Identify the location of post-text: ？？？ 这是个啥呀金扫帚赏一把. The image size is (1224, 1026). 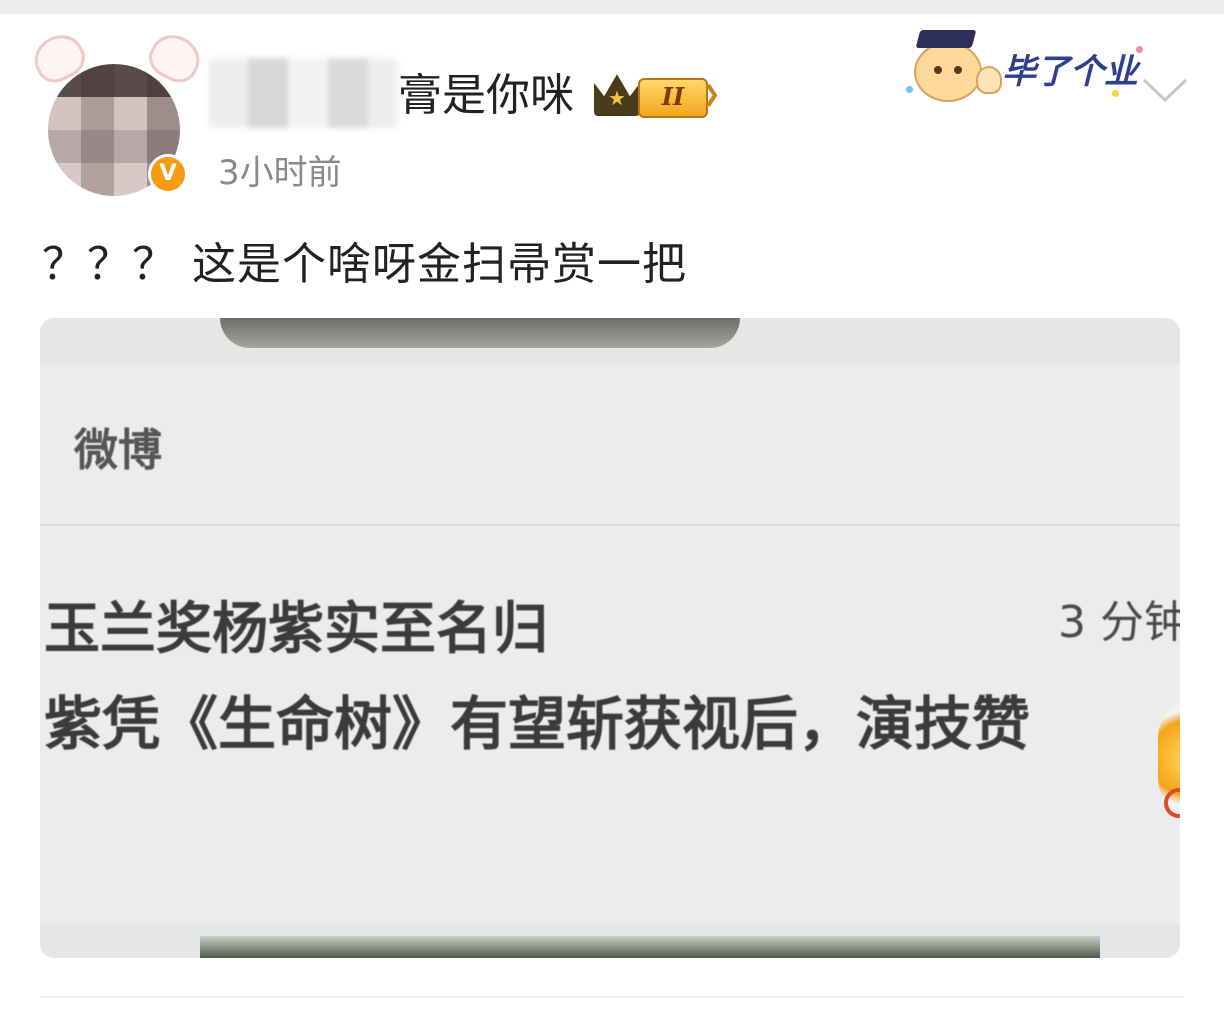
(364, 264).